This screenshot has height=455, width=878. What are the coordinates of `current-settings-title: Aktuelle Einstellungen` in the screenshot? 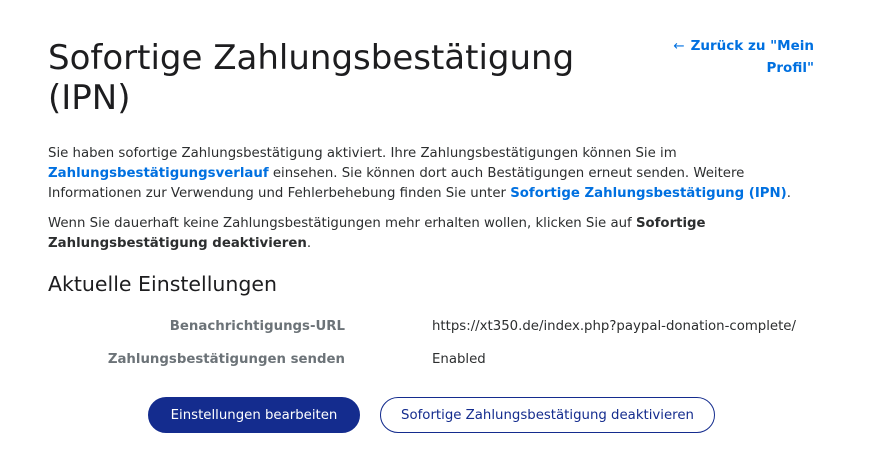 It's located at (163, 284).